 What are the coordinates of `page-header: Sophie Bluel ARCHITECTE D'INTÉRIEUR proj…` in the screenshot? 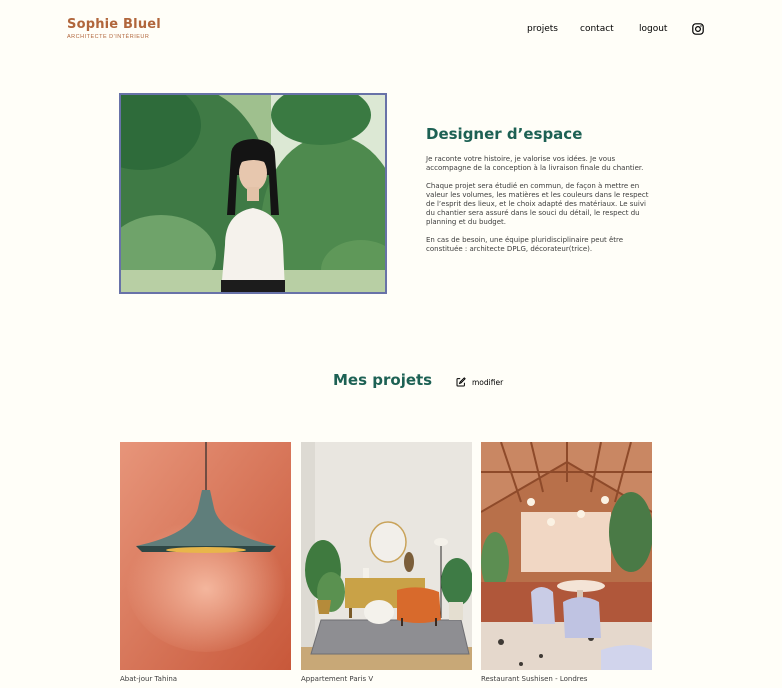 It's located at (391, 30).